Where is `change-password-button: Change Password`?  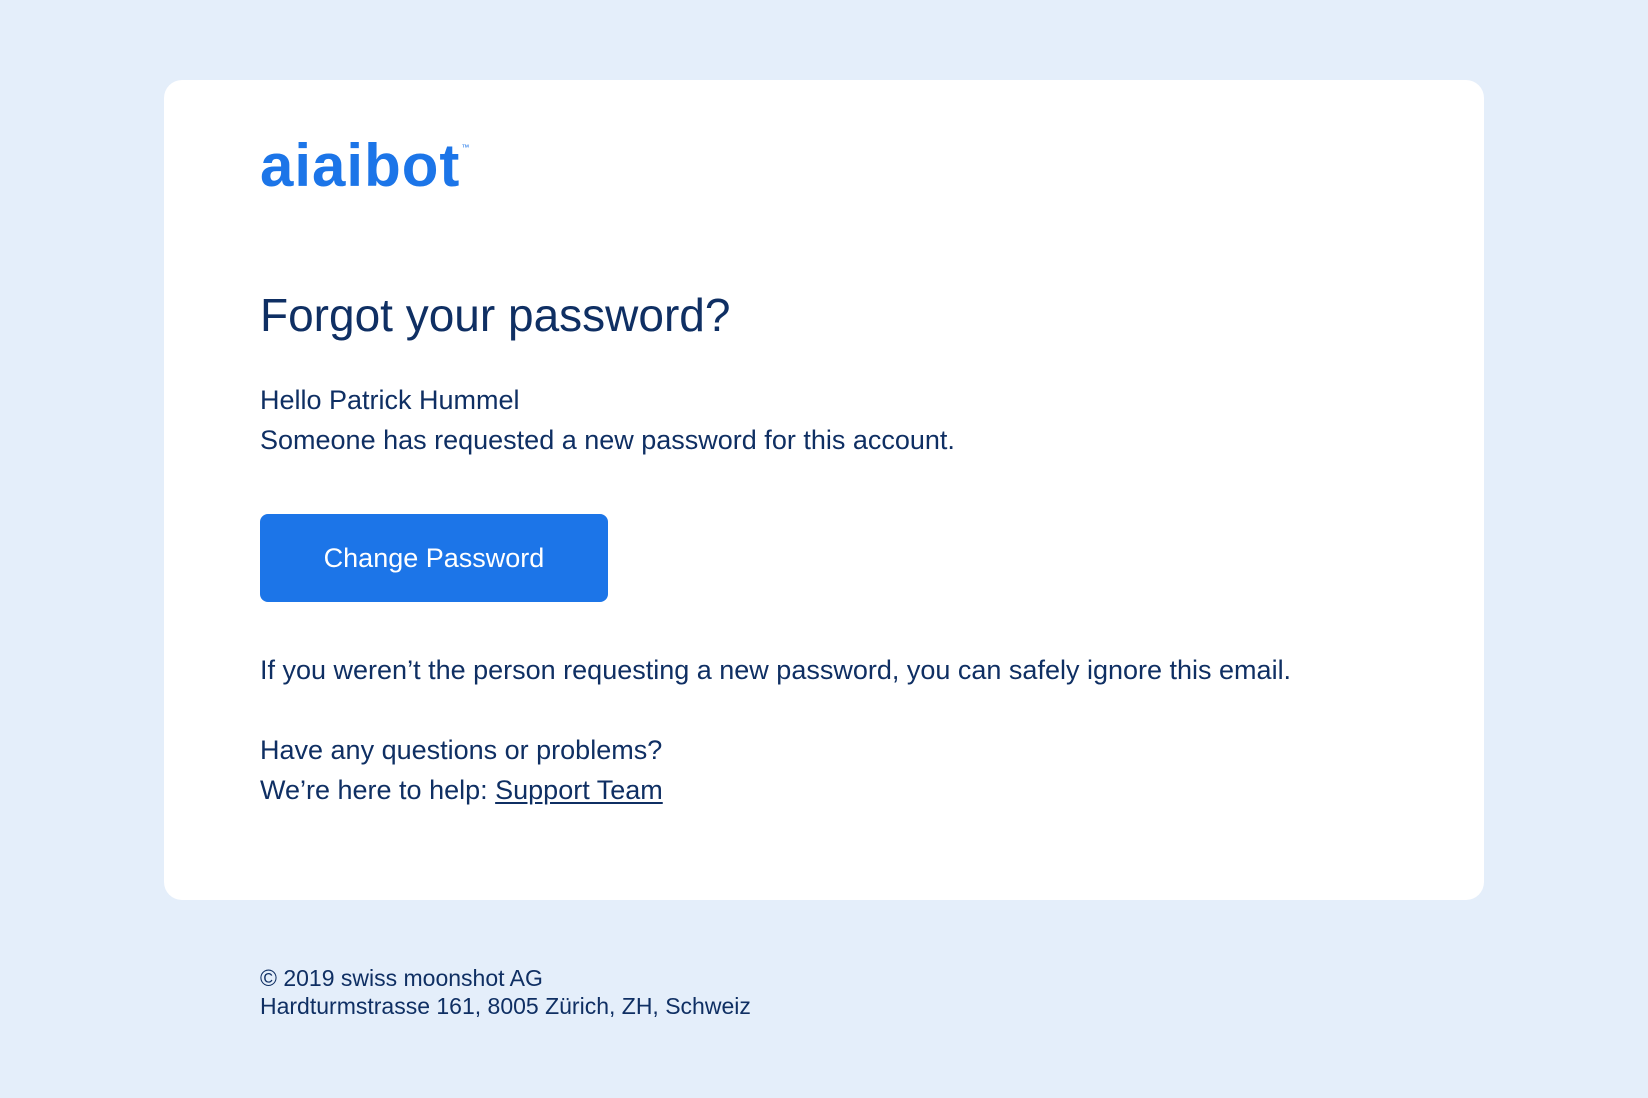 change-password-button: Change Password is located at coordinates (434, 558).